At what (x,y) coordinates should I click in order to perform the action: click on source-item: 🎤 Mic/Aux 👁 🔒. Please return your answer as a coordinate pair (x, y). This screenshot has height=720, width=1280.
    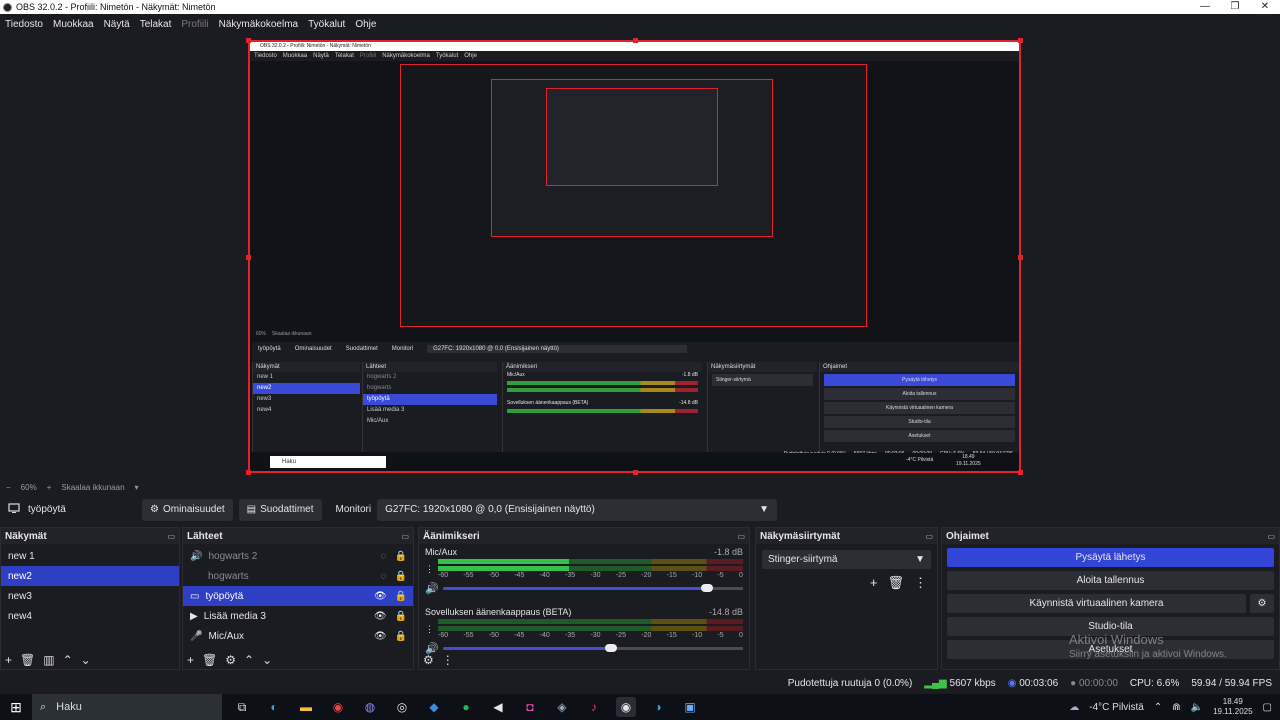
    Looking at the image, I should click on (298, 636).